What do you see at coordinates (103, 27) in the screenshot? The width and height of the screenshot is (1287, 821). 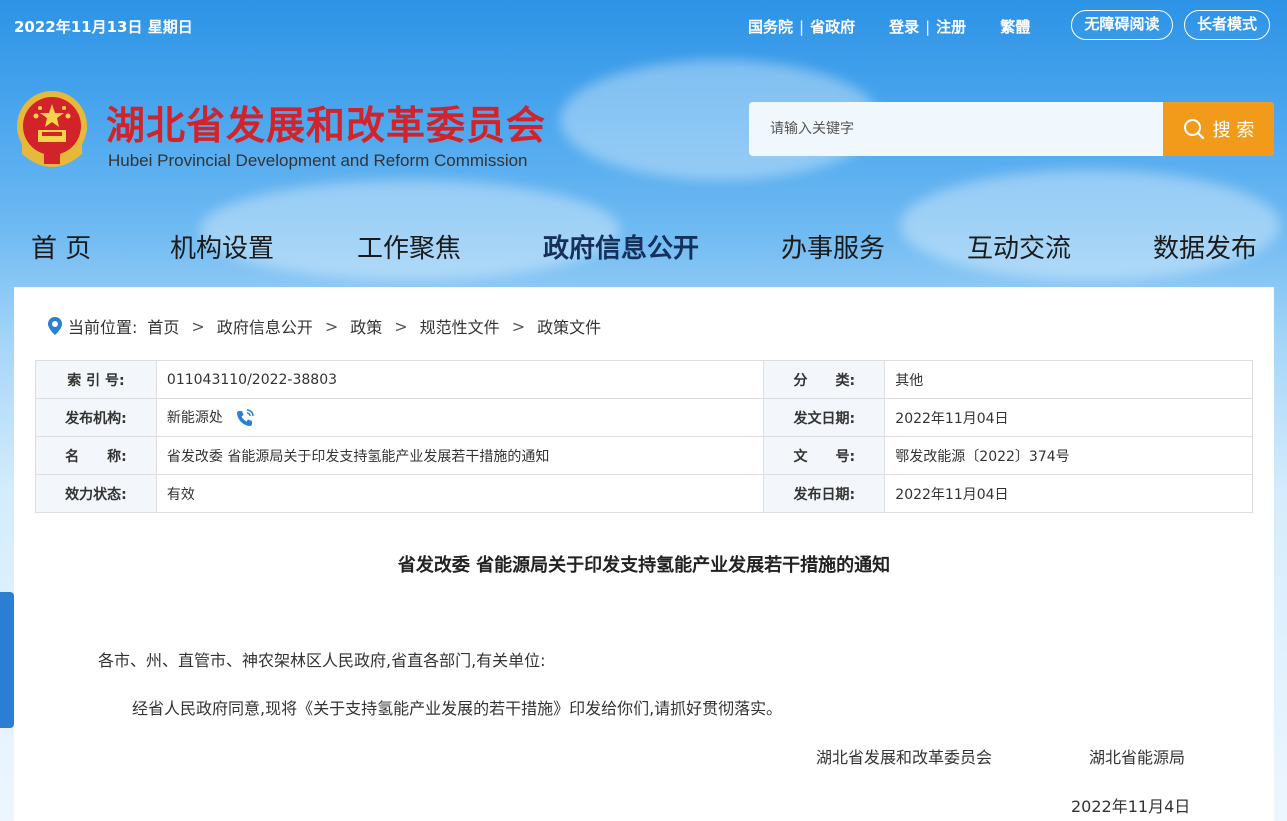 I see `current-date: 2022年11月13日 星期日` at bounding box center [103, 27].